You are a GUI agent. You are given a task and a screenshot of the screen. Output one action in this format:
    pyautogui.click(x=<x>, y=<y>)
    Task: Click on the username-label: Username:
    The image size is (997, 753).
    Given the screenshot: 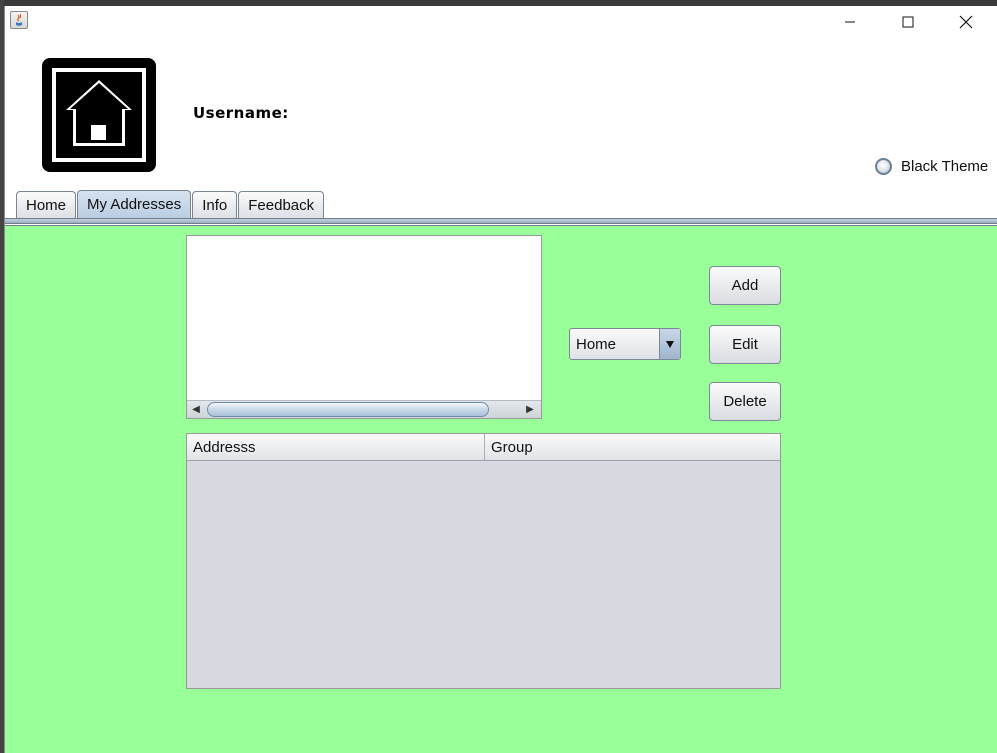 What is the action you would take?
    pyautogui.click(x=241, y=113)
    